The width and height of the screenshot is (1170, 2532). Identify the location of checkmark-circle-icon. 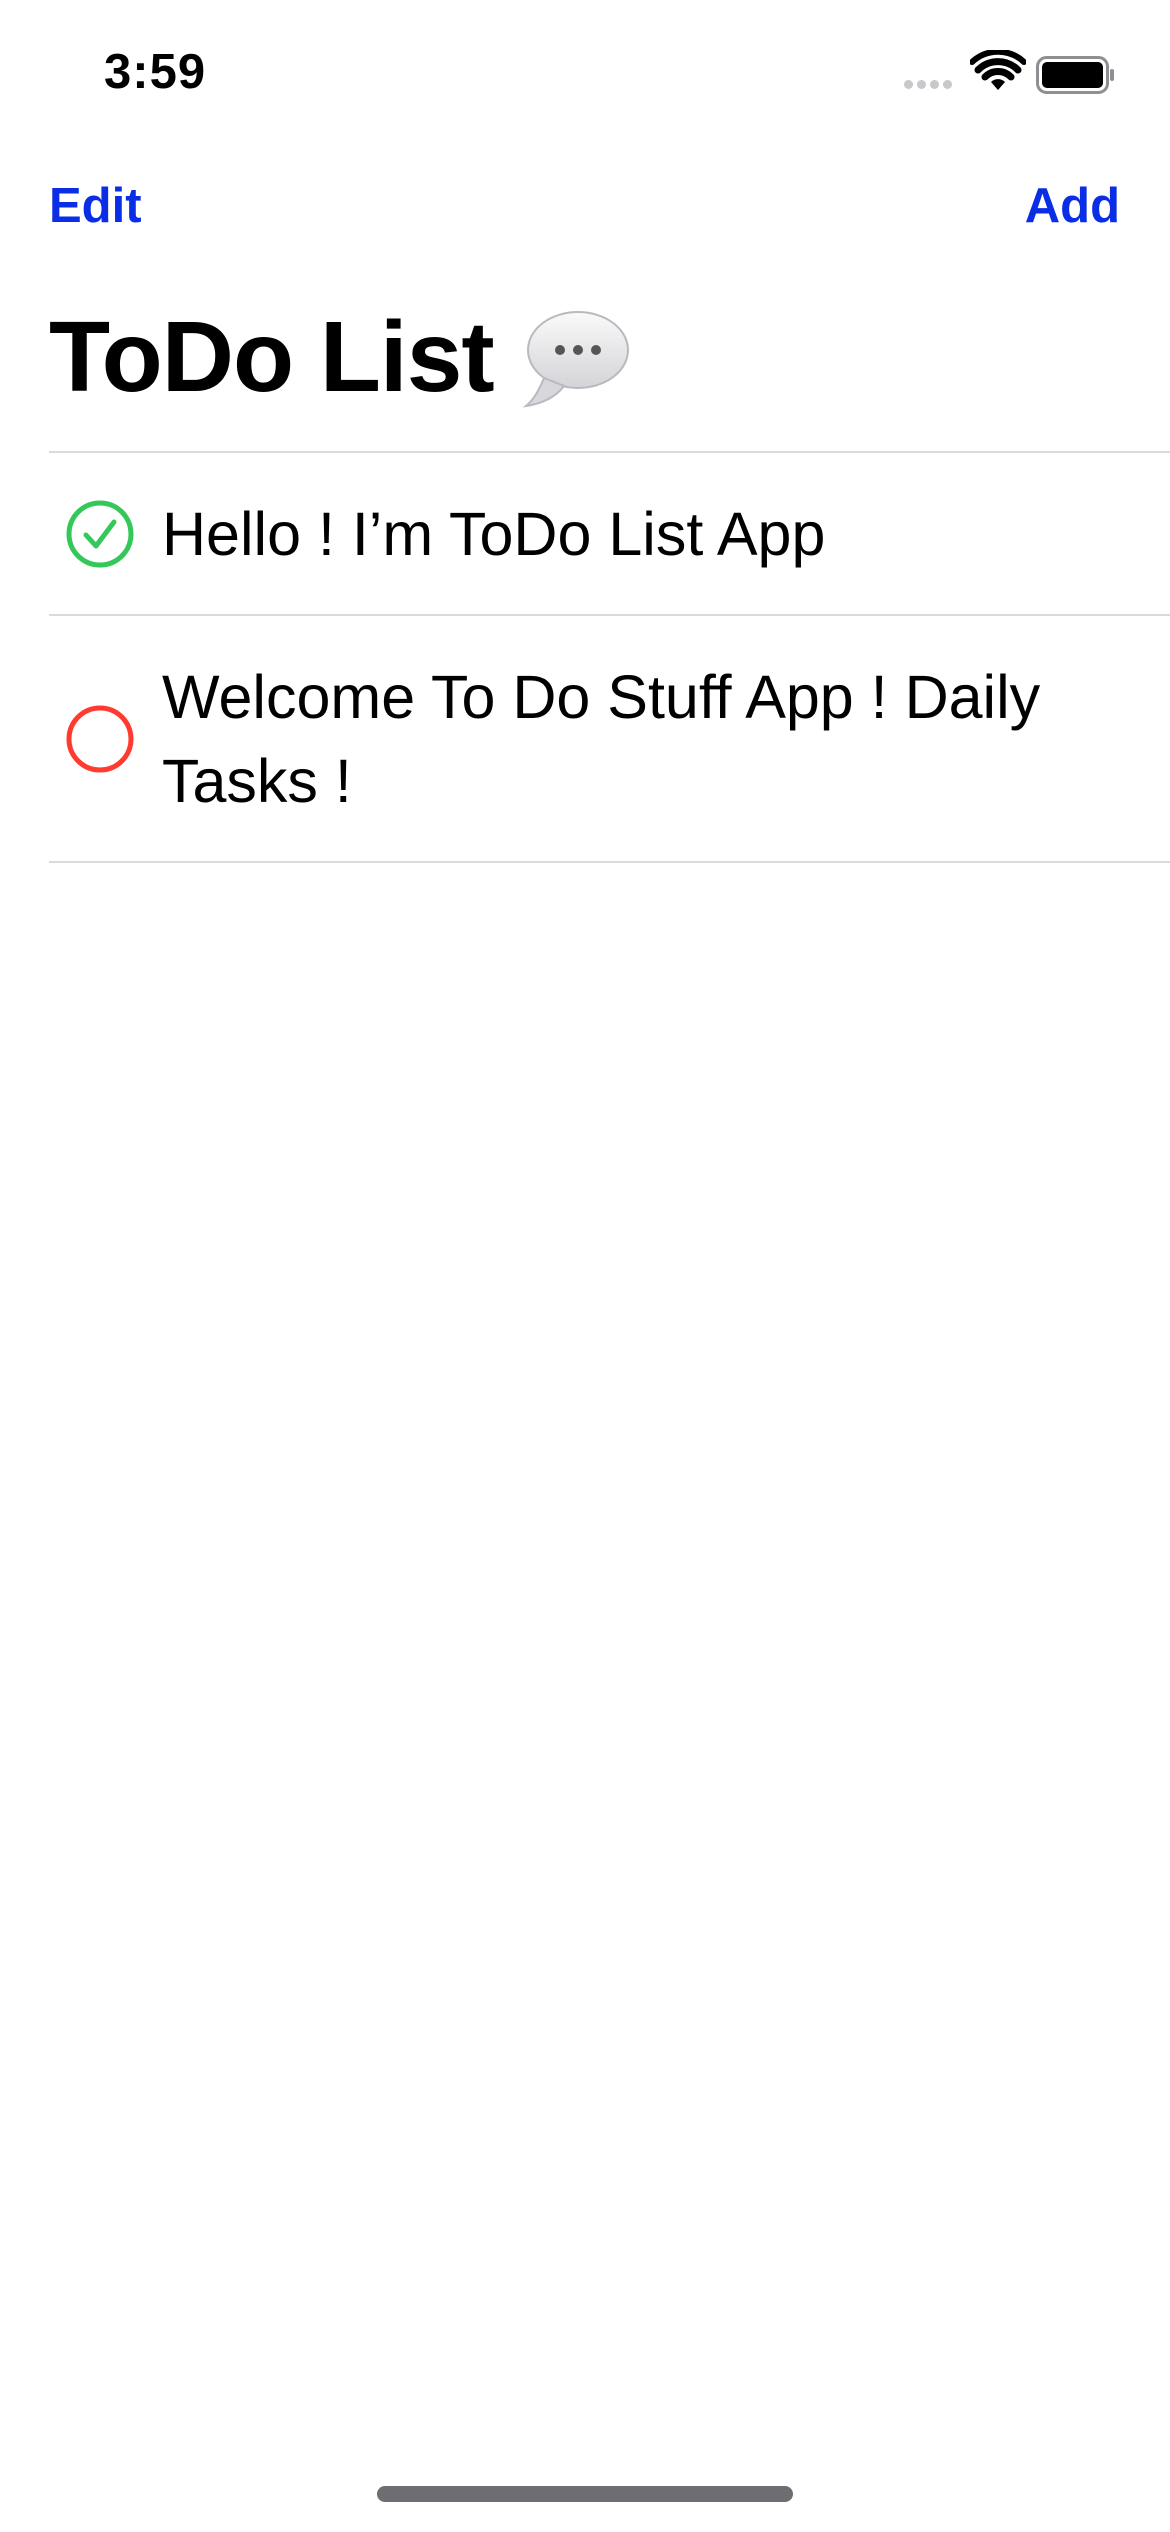
(100, 534).